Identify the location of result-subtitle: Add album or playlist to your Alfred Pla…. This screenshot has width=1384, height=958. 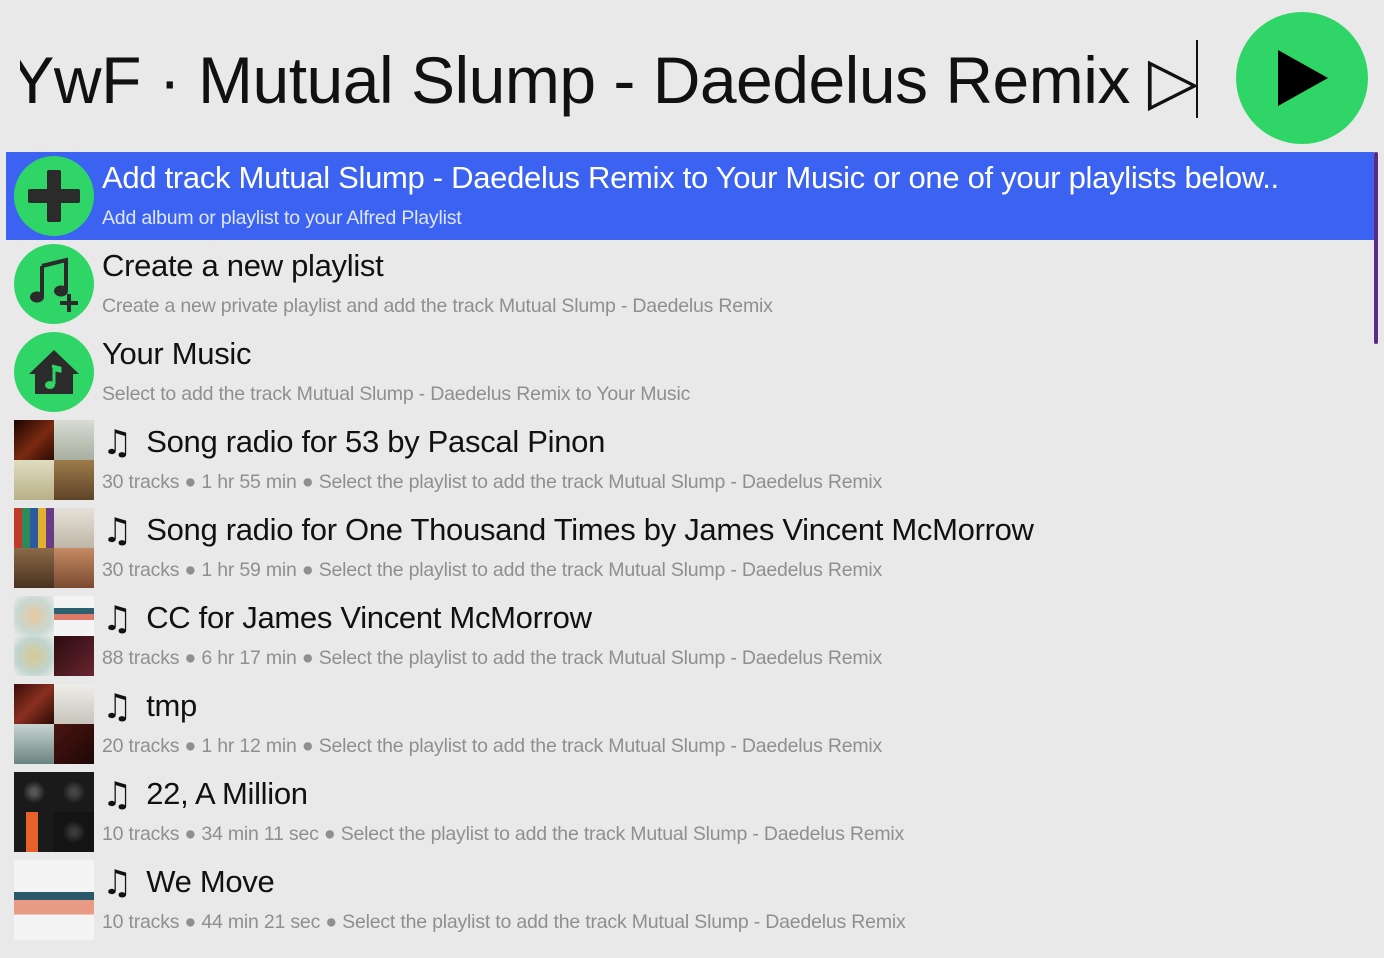
(282, 218).